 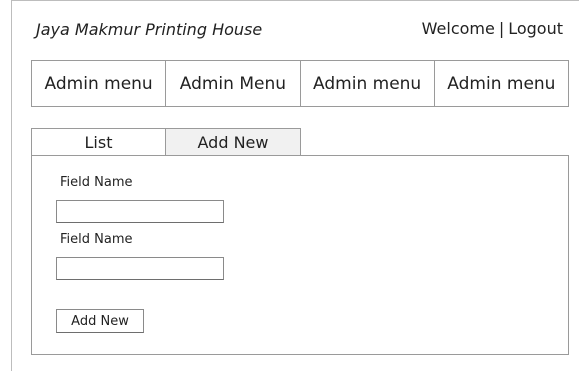 I want to click on site-brand: Jaya Makmur Printing House, so click(x=149, y=29).